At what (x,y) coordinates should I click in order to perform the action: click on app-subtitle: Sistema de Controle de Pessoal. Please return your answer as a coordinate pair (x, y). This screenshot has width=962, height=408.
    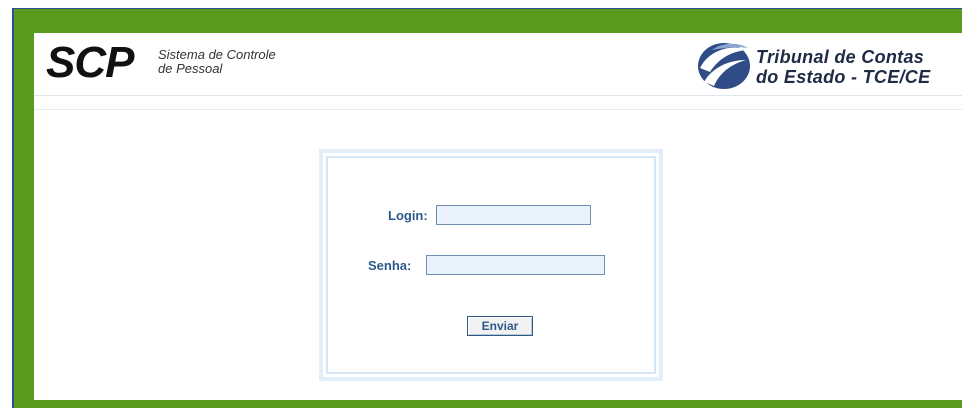
    Looking at the image, I should click on (217, 62).